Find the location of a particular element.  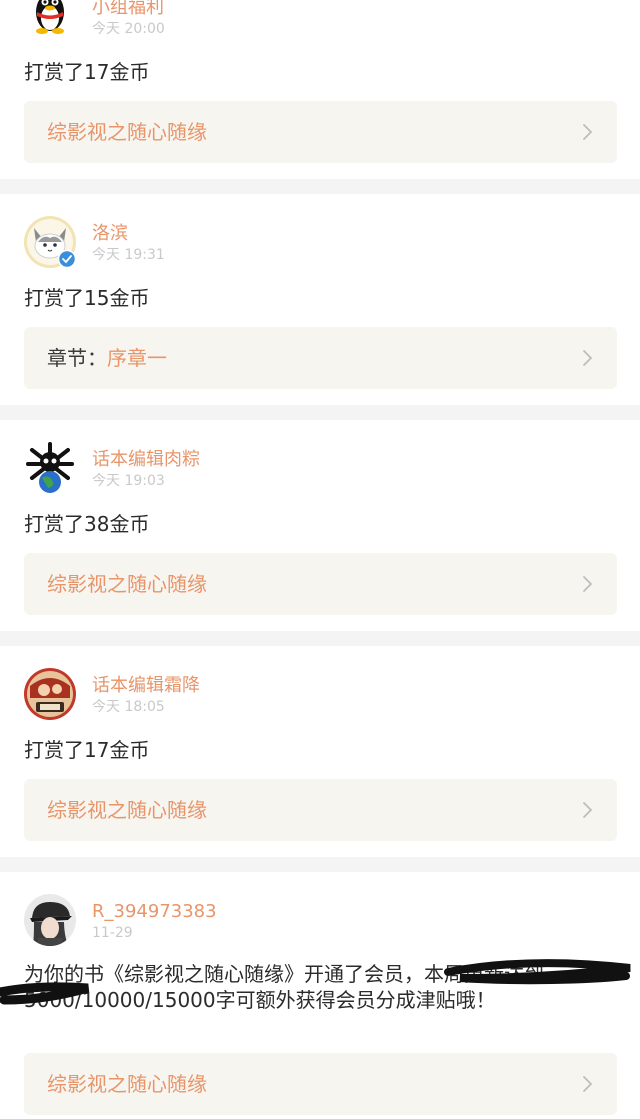

reward-message: 打赏了15金币 is located at coordinates (87, 298).